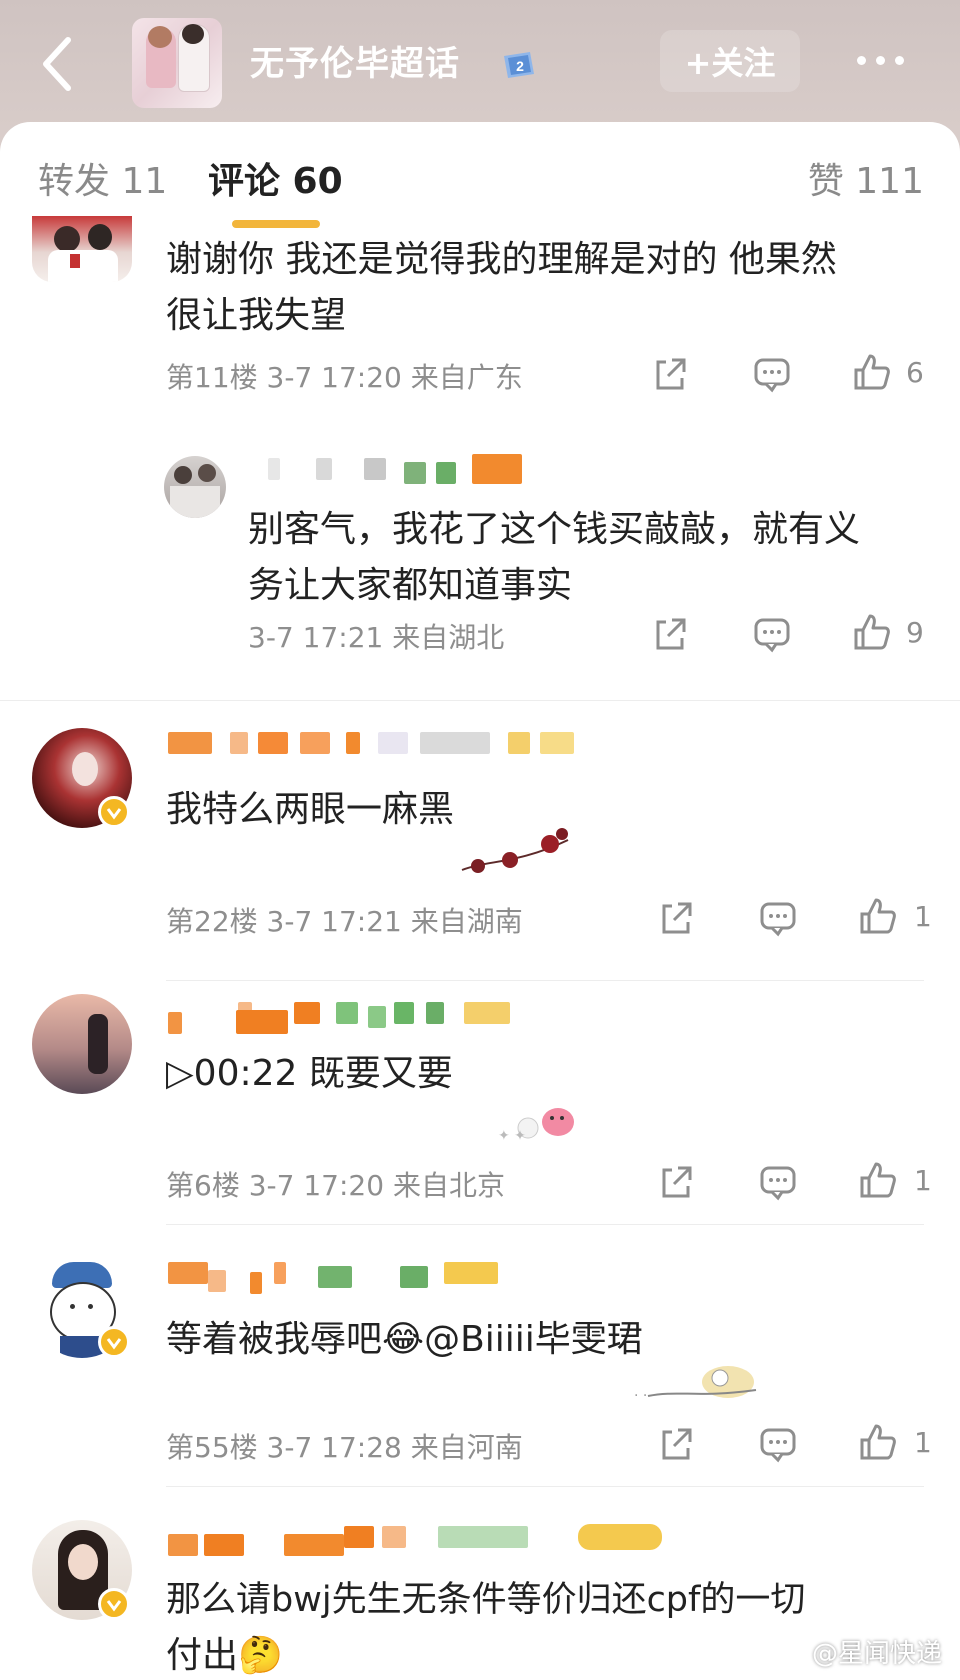 This screenshot has height=1680, width=960. Describe the element at coordinates (915, 632) in the screenshot. I see `like-count: 9` at that location.